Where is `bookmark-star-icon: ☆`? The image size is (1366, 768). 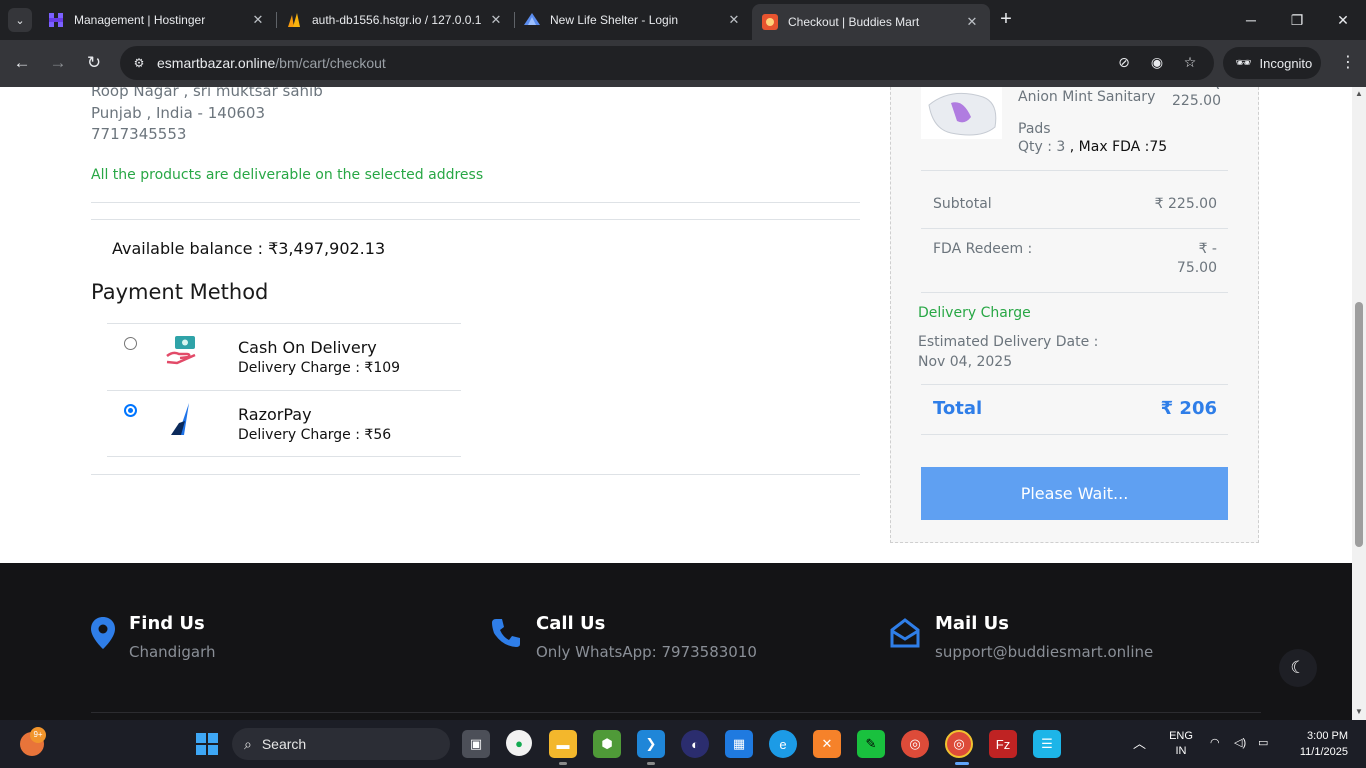
bookmark-star-icon: ☆ is located at coordinates (1190, 63).